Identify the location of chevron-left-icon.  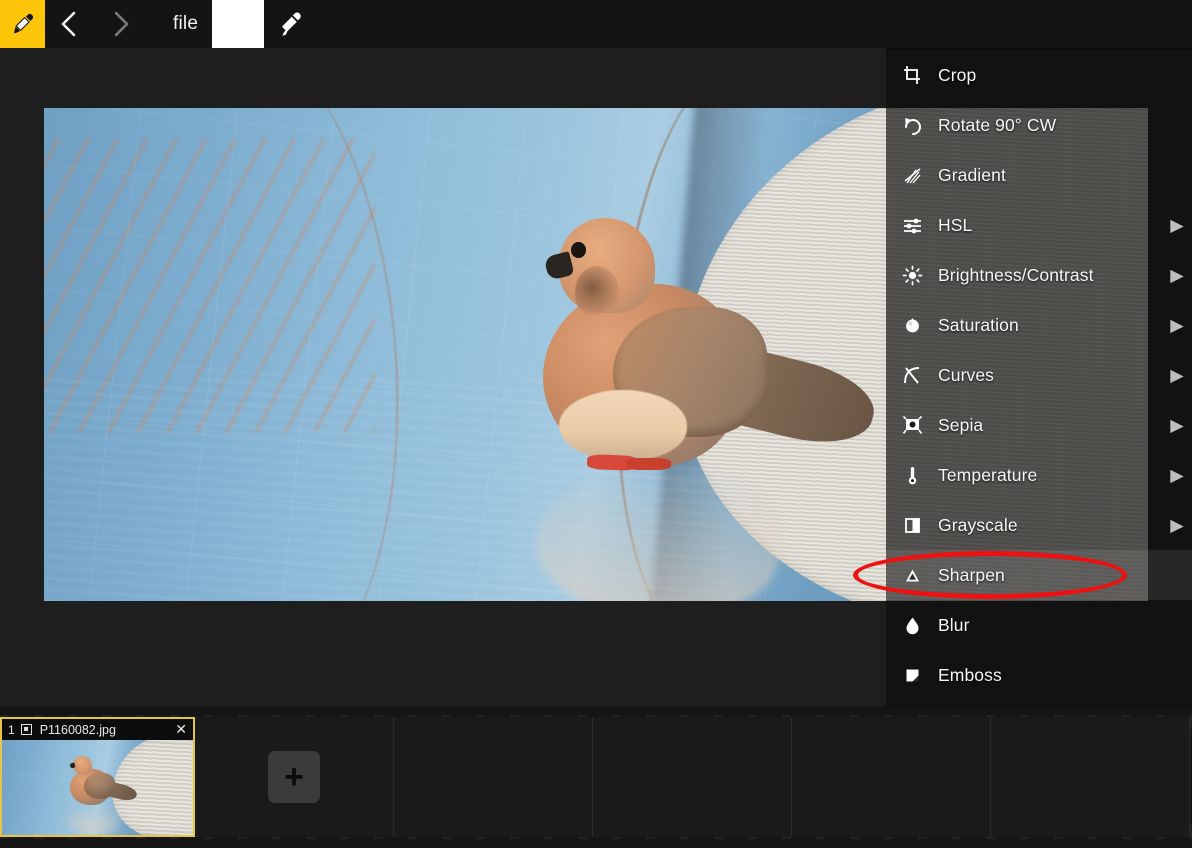
(68, 24).